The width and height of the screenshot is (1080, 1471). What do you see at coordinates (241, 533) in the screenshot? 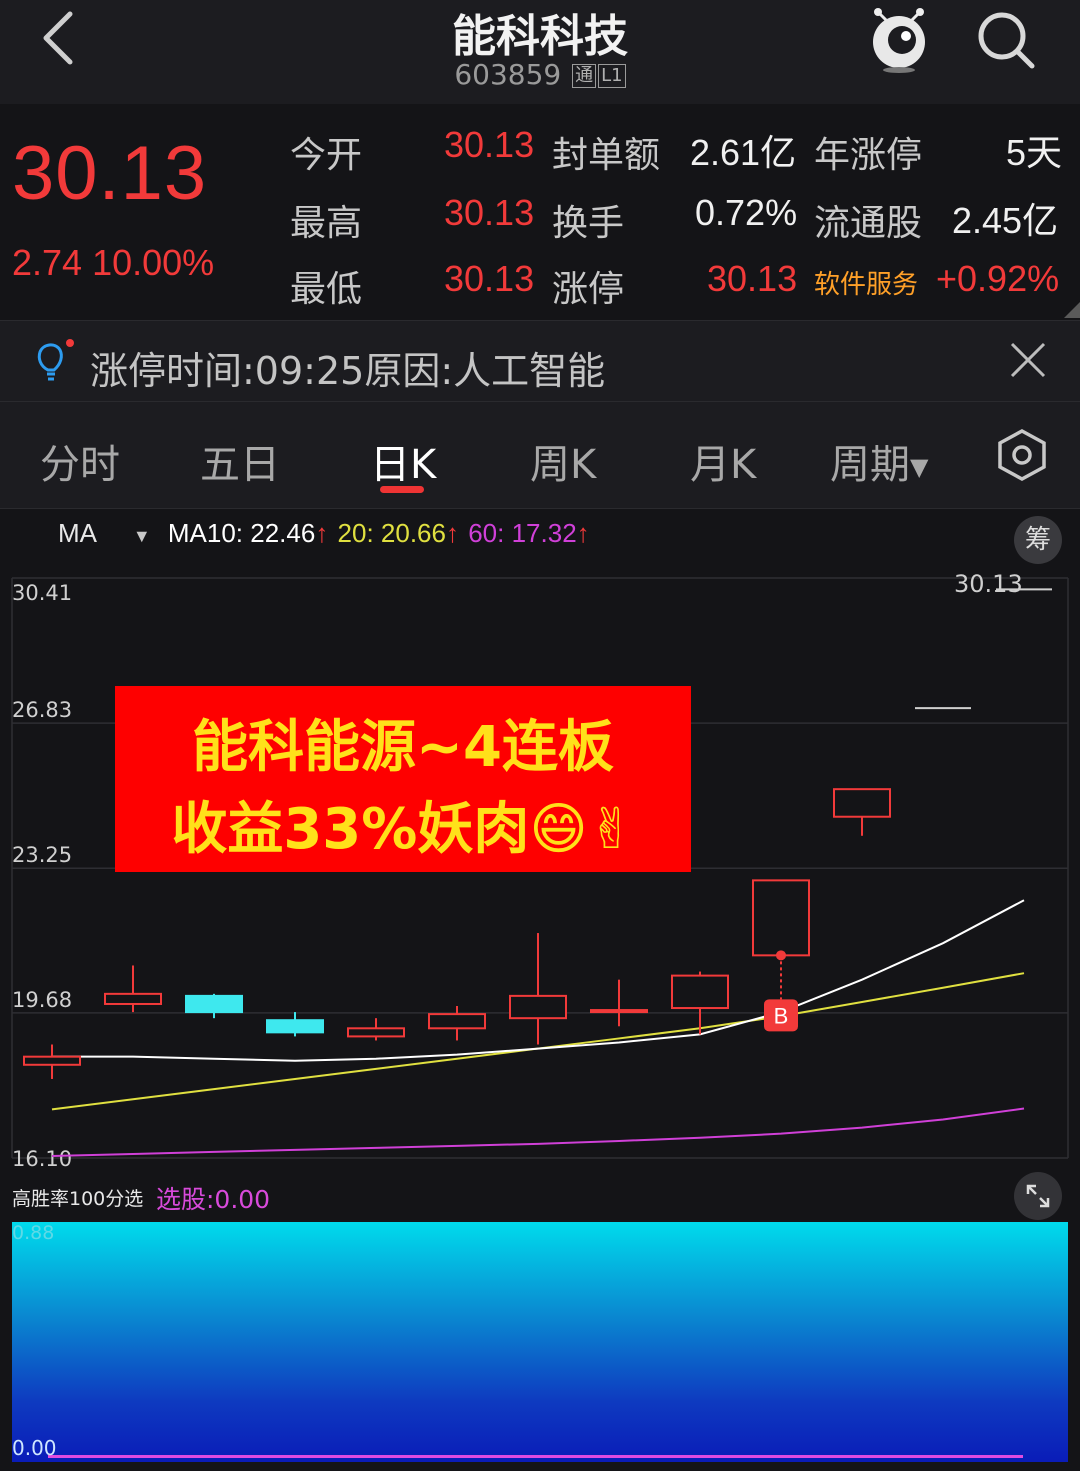
I see `ma10-value: MA10: 22.46` at bounding box center [241, 533].